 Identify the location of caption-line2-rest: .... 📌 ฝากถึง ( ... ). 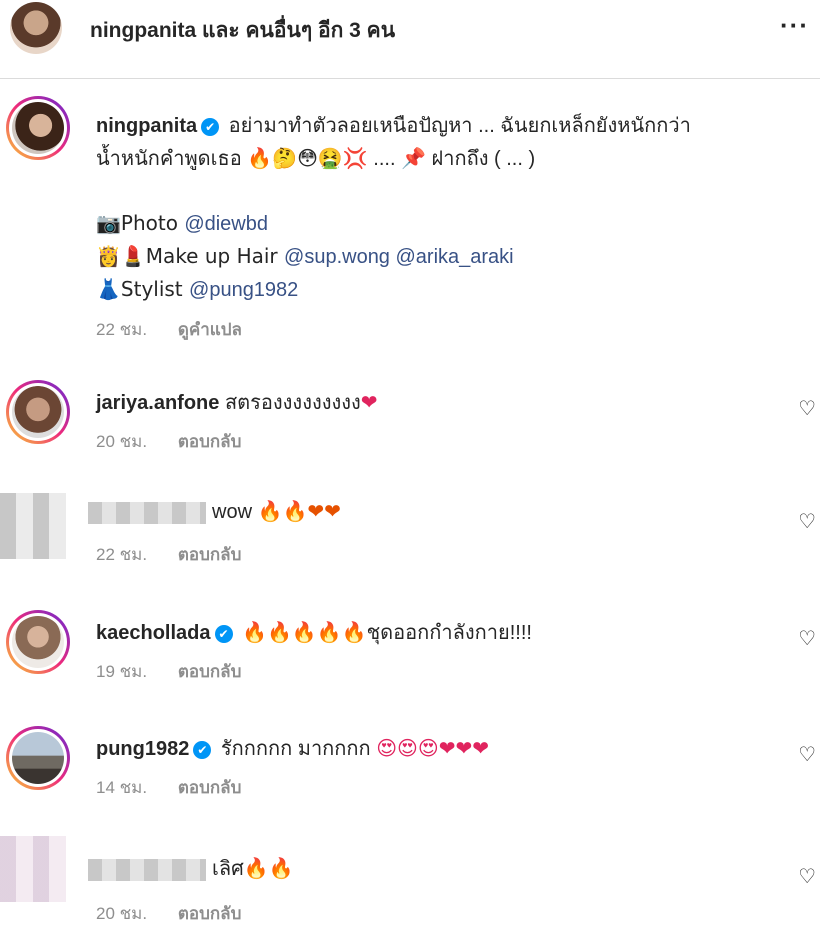
(451, 159).